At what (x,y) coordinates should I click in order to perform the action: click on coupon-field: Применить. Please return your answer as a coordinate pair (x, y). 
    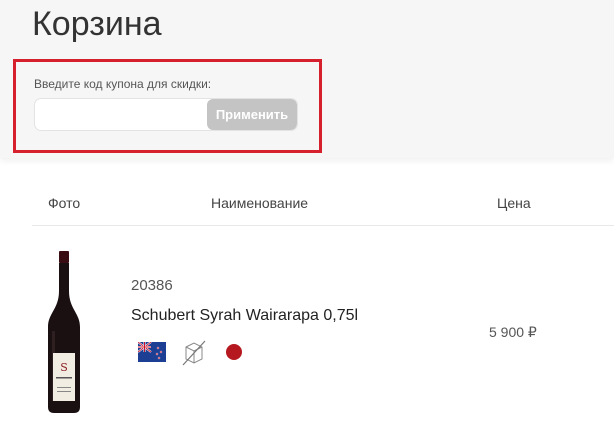
    Looking at the image, I should click on (166, 114).